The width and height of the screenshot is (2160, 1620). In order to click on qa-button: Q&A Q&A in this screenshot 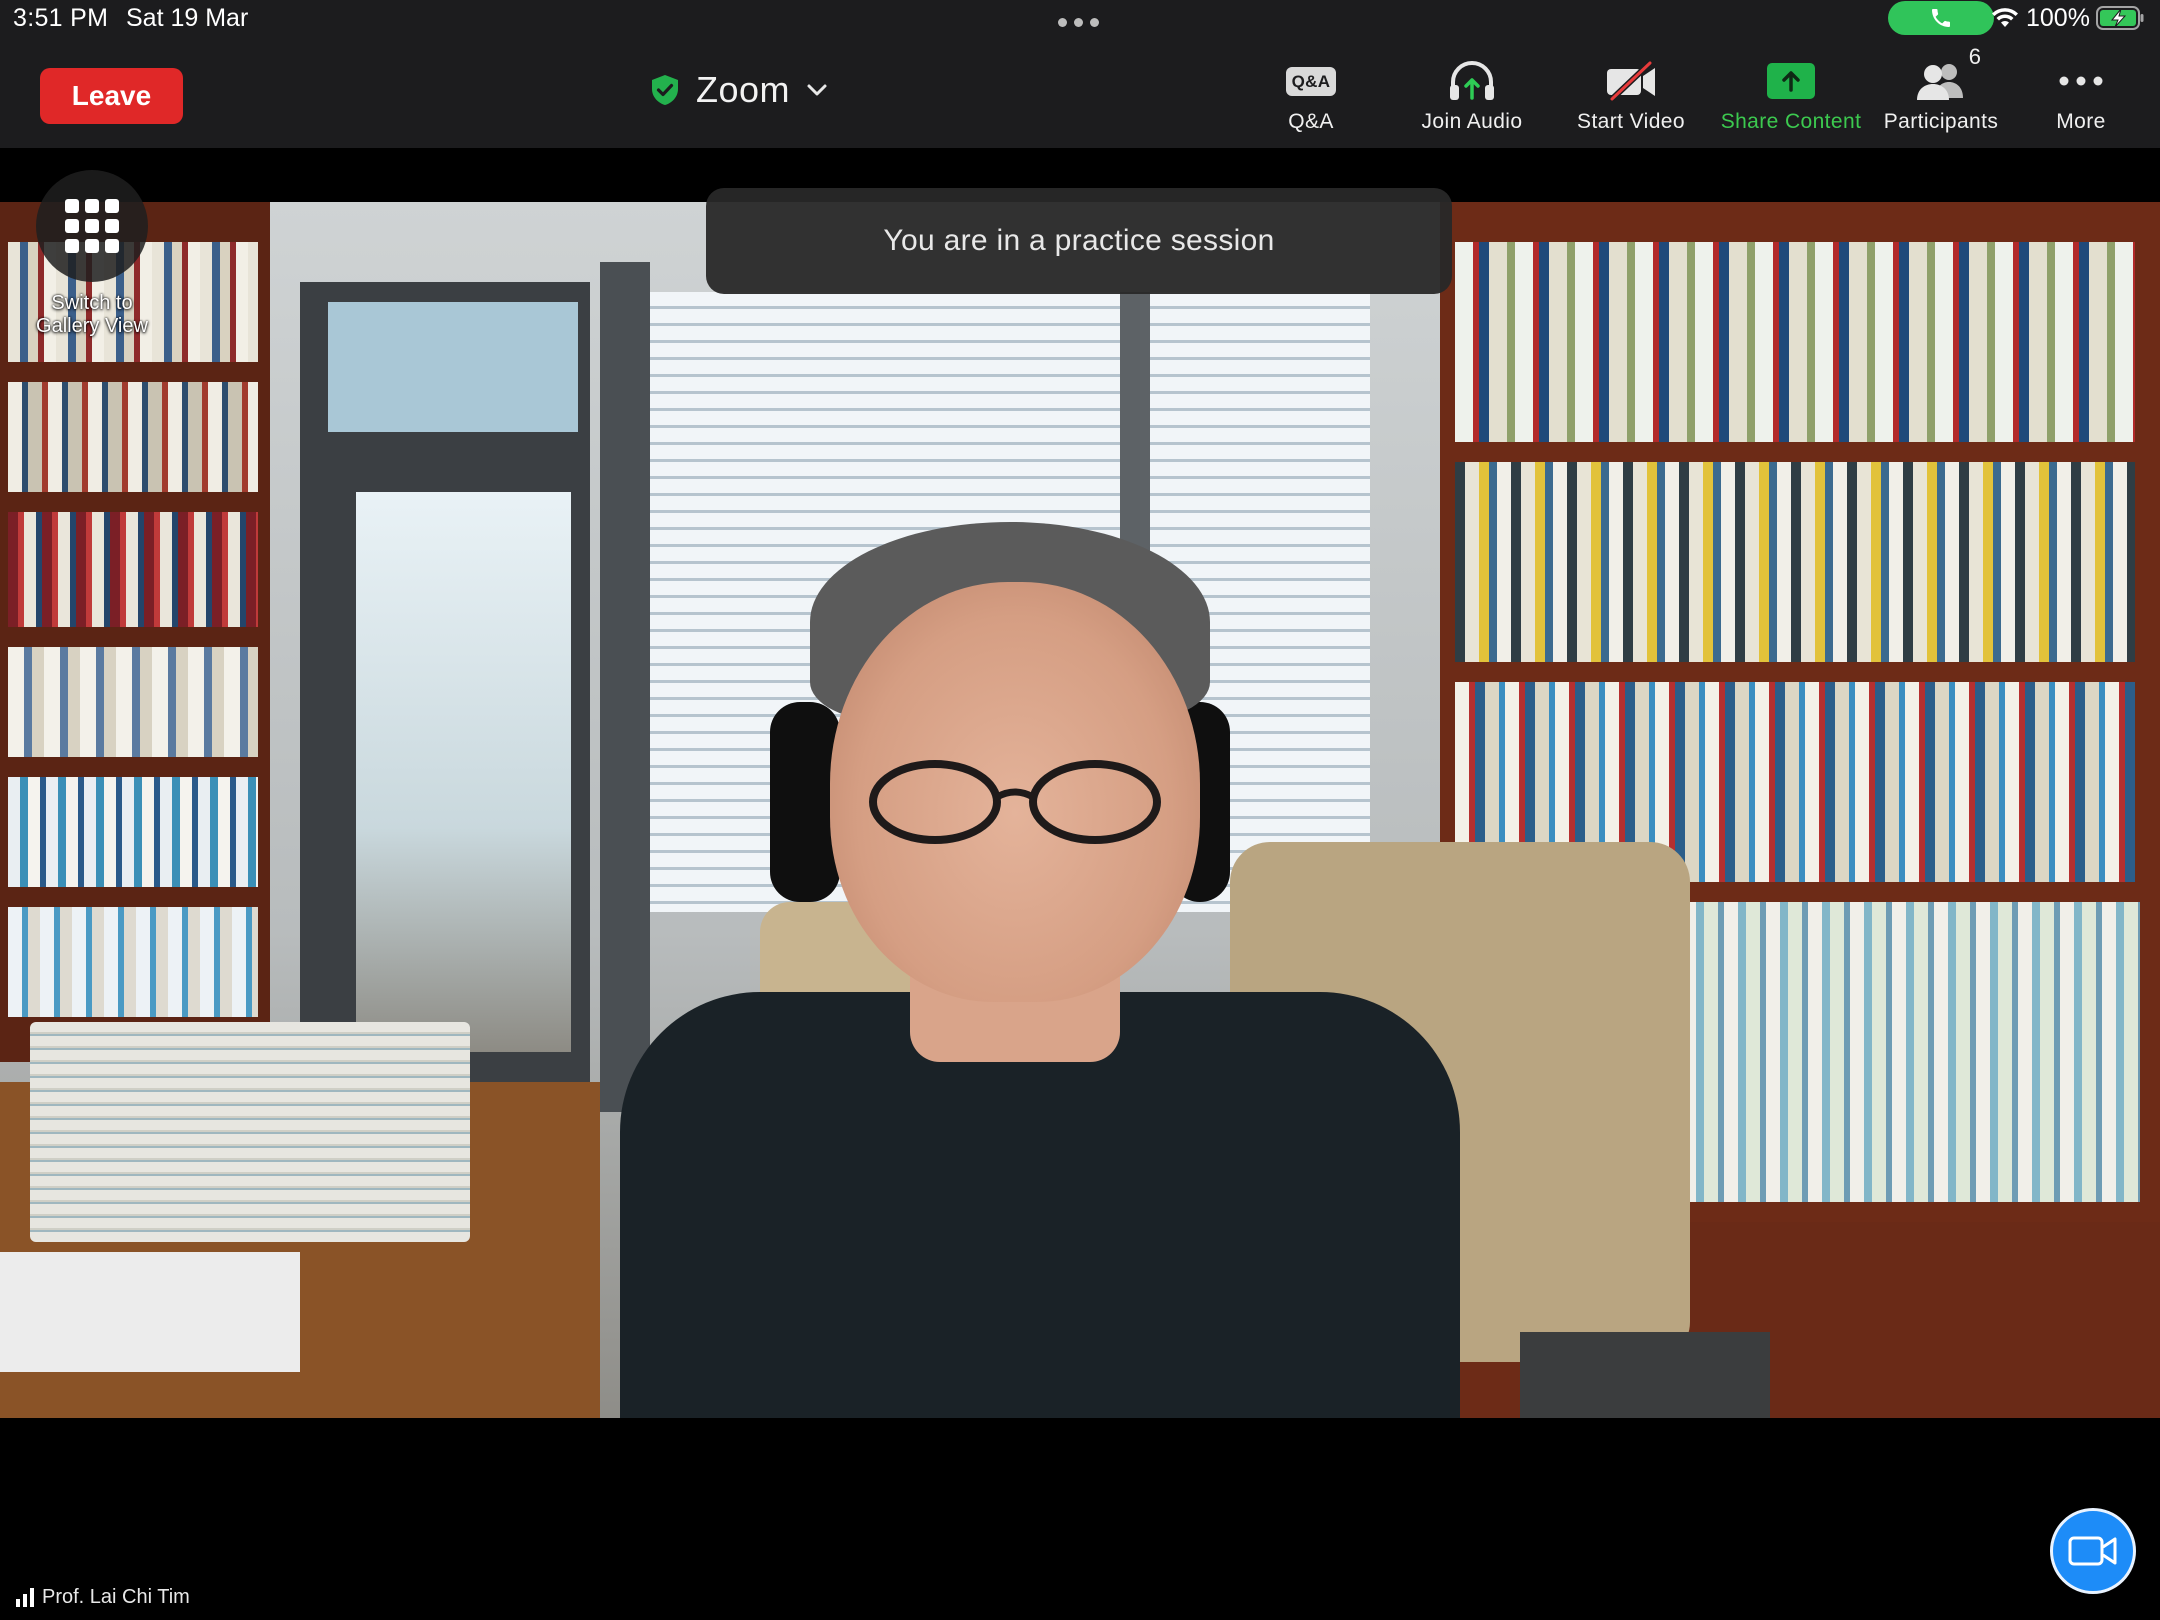, I will do `click(1311, 98)`.